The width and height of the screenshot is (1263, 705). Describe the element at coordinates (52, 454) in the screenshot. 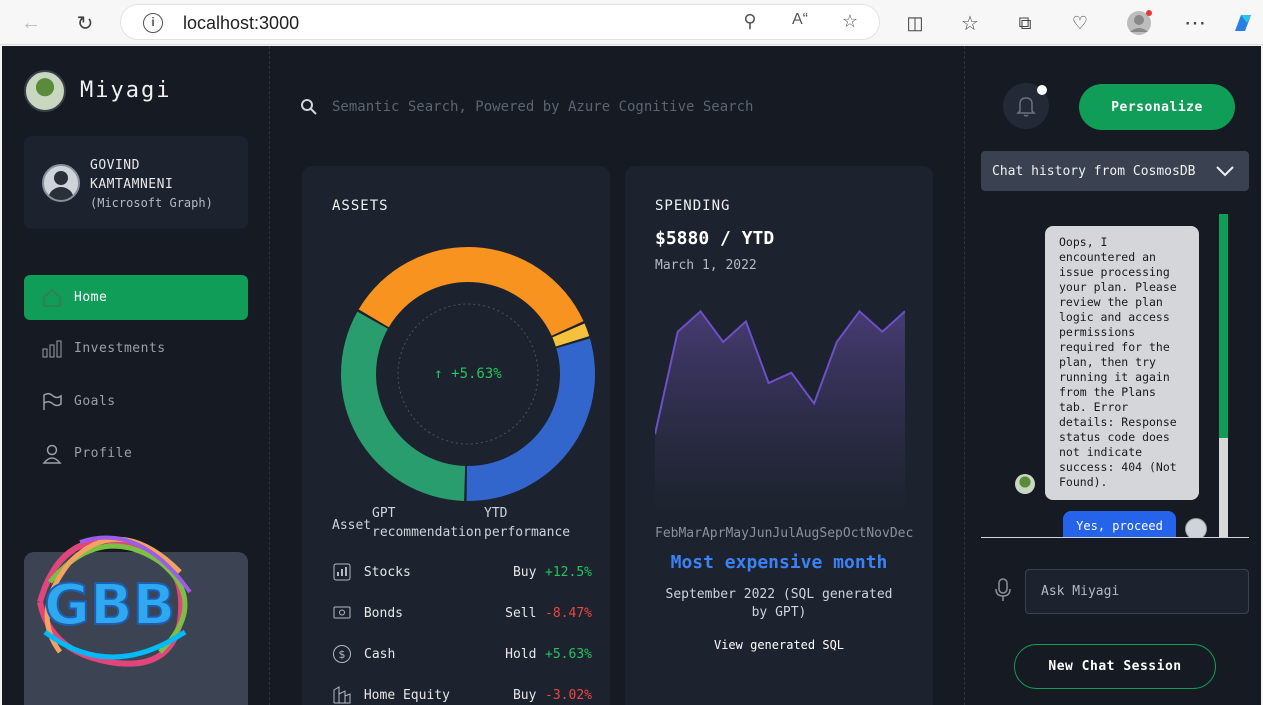

I see `user-icon` at that location.